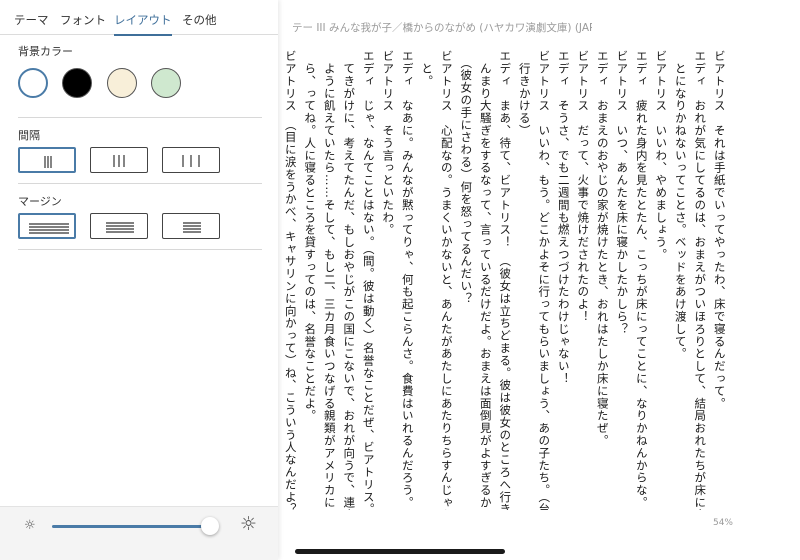 The width and height of the screenshot is (800, 560). I want to click on text-column: ビアトリス （目に涙をうかべ、キャサリンに向かって）ね、こういう人なんだよ？（振, so click(290, 280).